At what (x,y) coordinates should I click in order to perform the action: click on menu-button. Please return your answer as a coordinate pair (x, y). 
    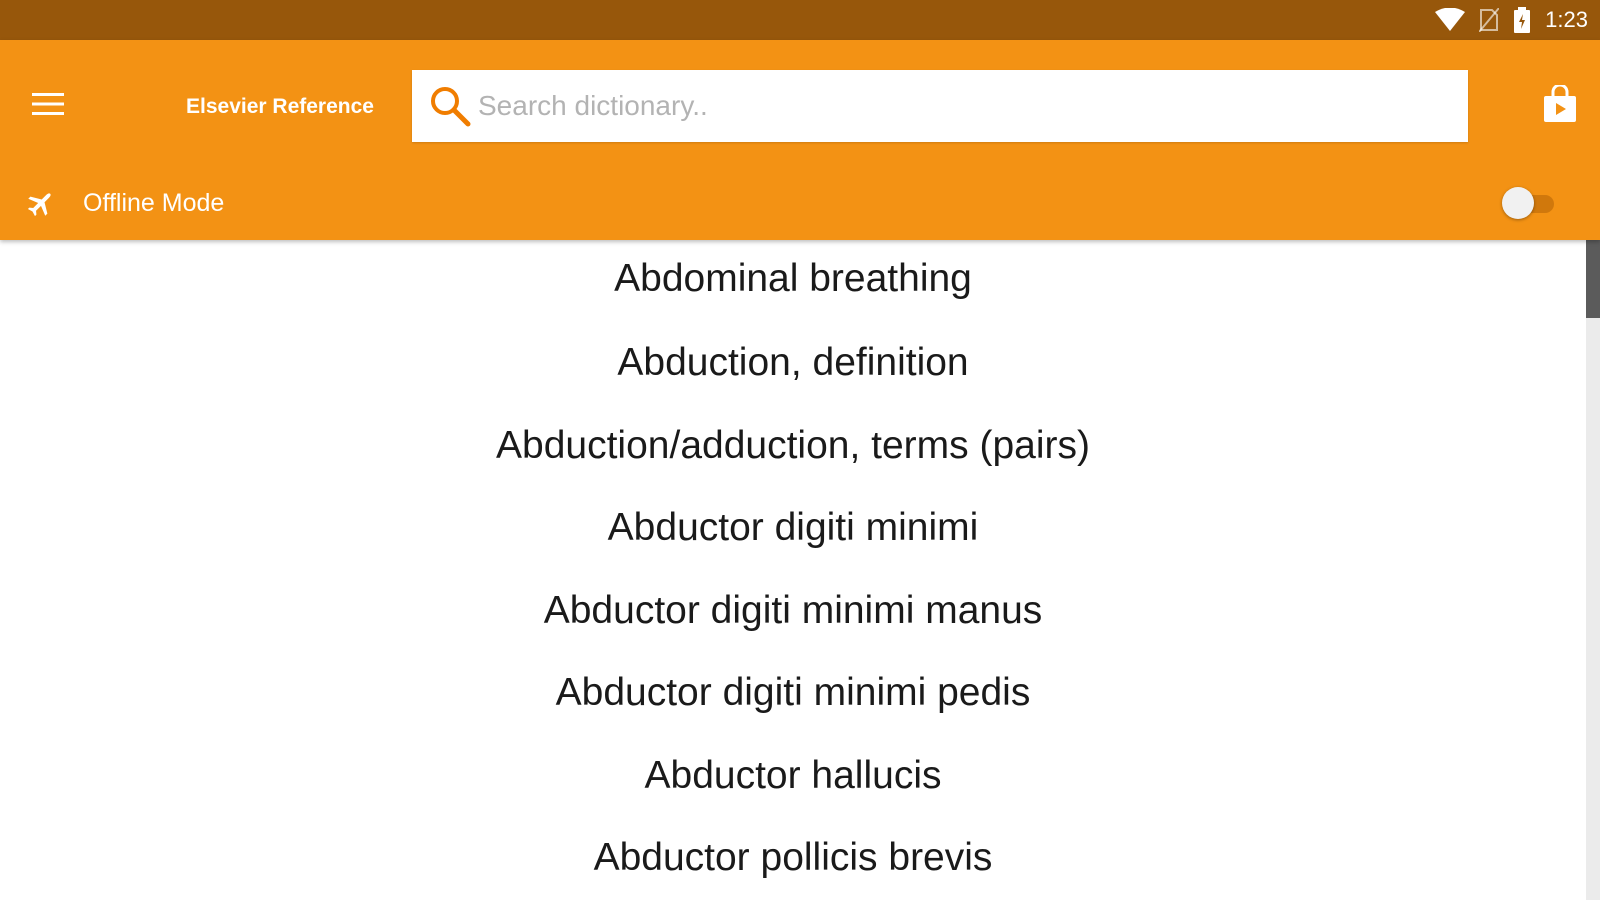
    Looking at the image, I should click on (48, 106).